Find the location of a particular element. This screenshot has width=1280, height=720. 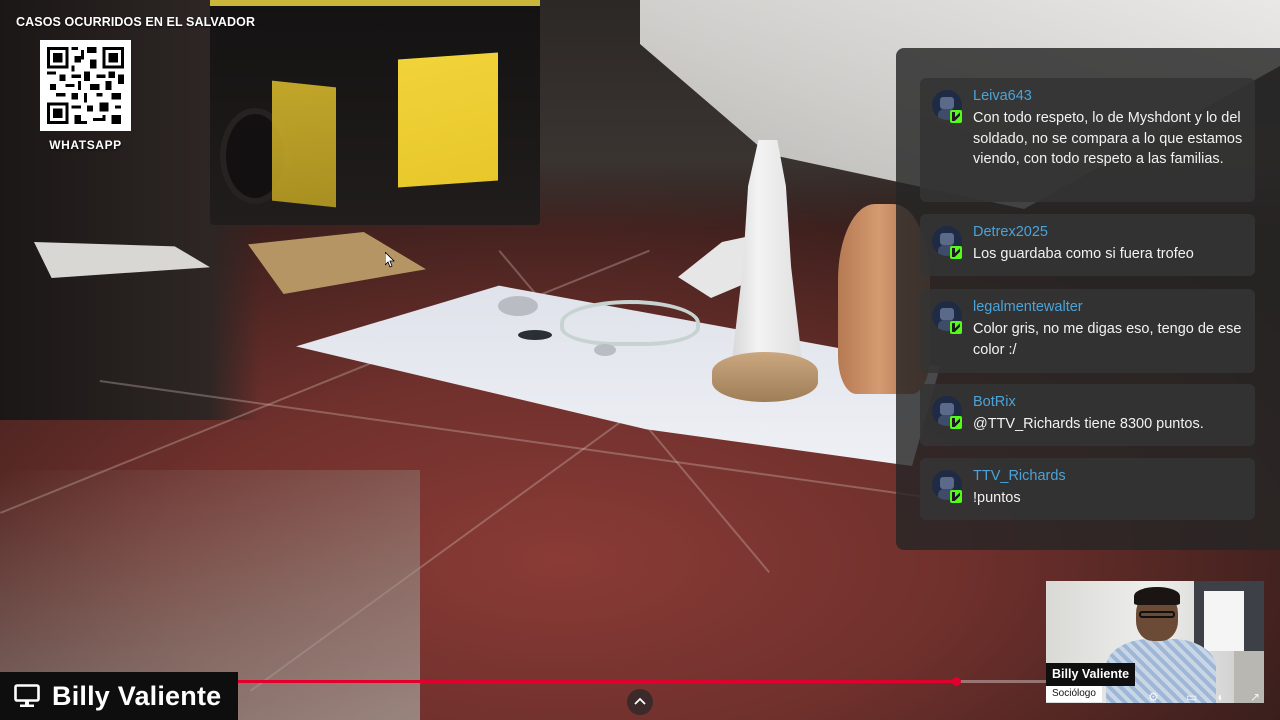

chat-message-text: Los guardaba como si fuera trofeo is located at coordinates (1083, 254).